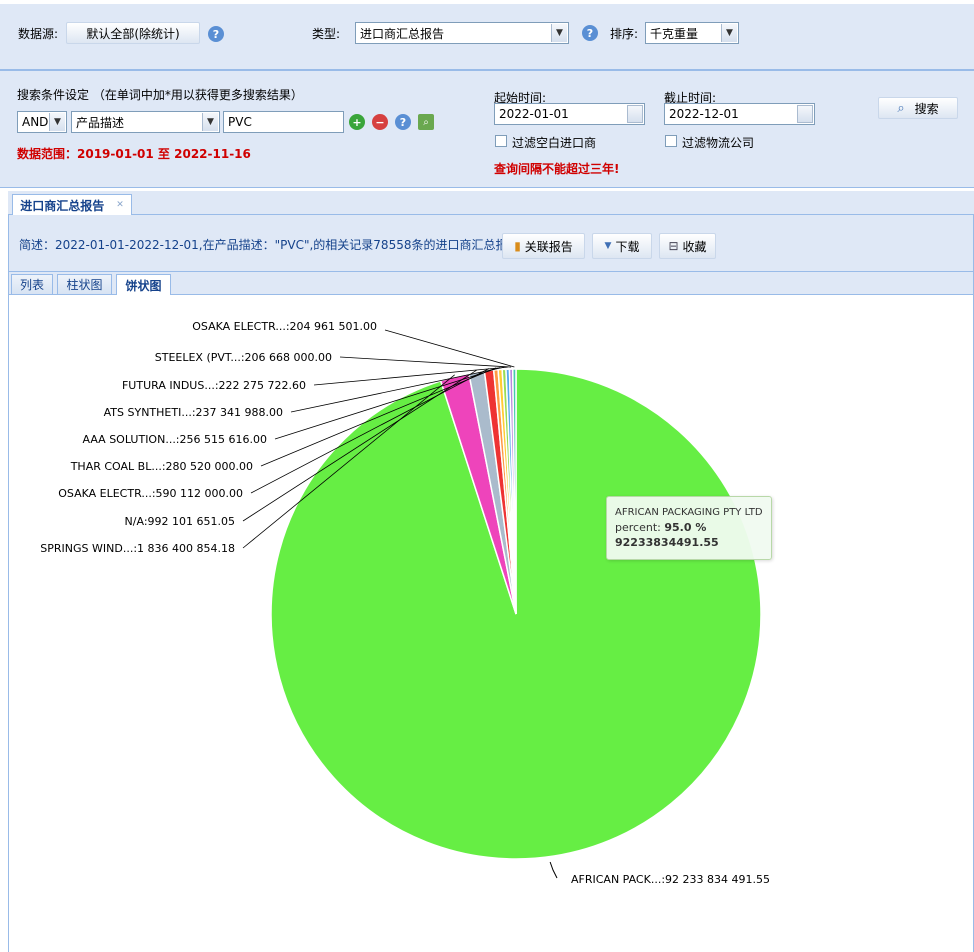 The image size is (974, 952). I want to click on tab-list: 列表, so click(32, 284).